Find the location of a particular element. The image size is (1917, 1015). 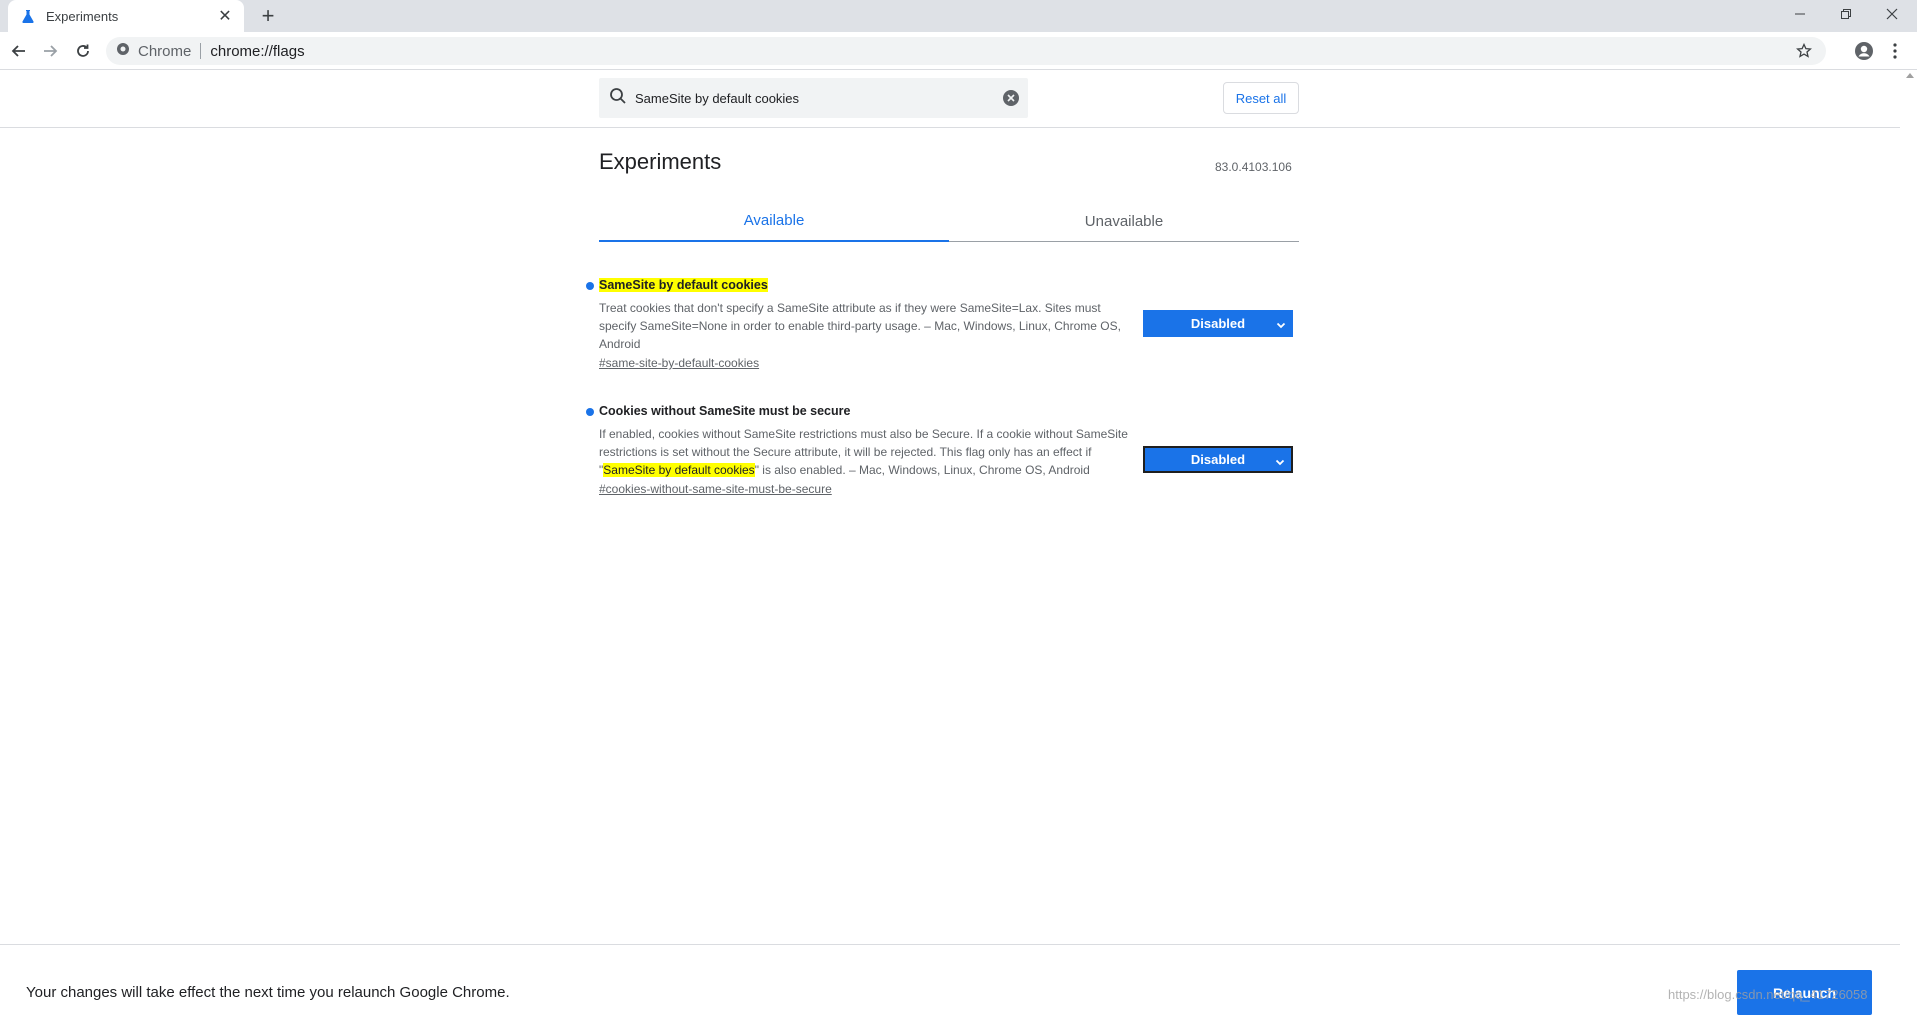

experiment-name: Cookies without SameSite must be secure is located at coordinates (725, 411).